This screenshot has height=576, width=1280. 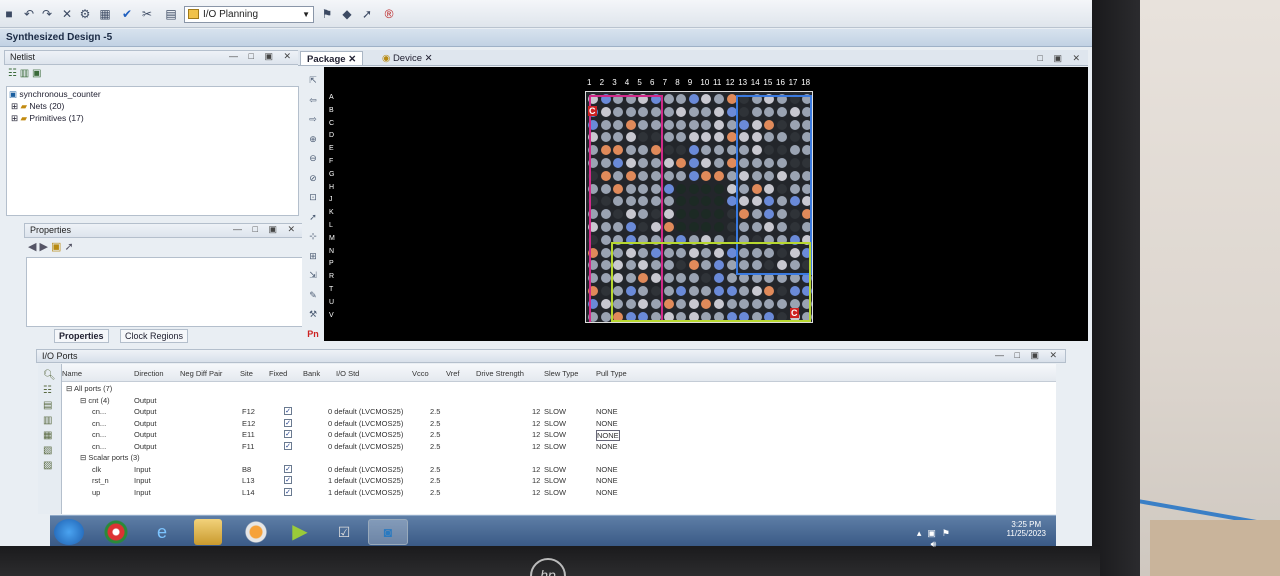 What do you see at coordinates (127, 14) in the screenshot?
I see `check-icon: ✔` at bounding box center [127, 14].